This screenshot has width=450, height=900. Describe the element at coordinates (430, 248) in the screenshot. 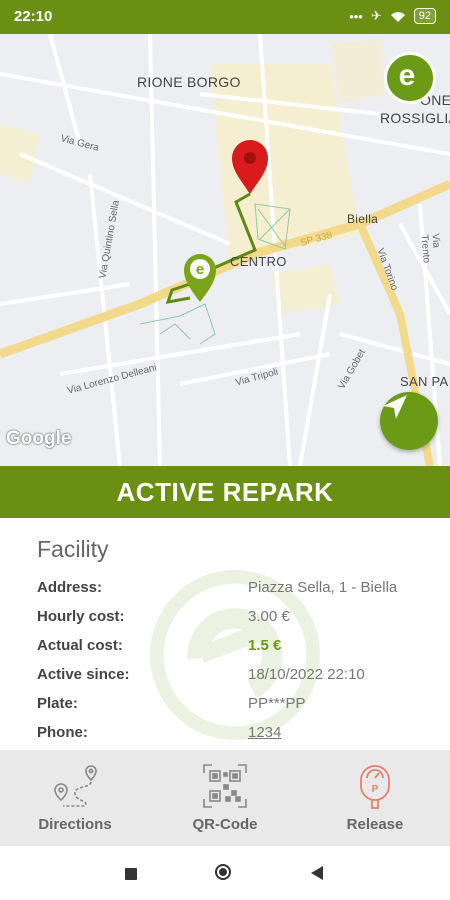

I see `street-trento: Via Trento` at that location.